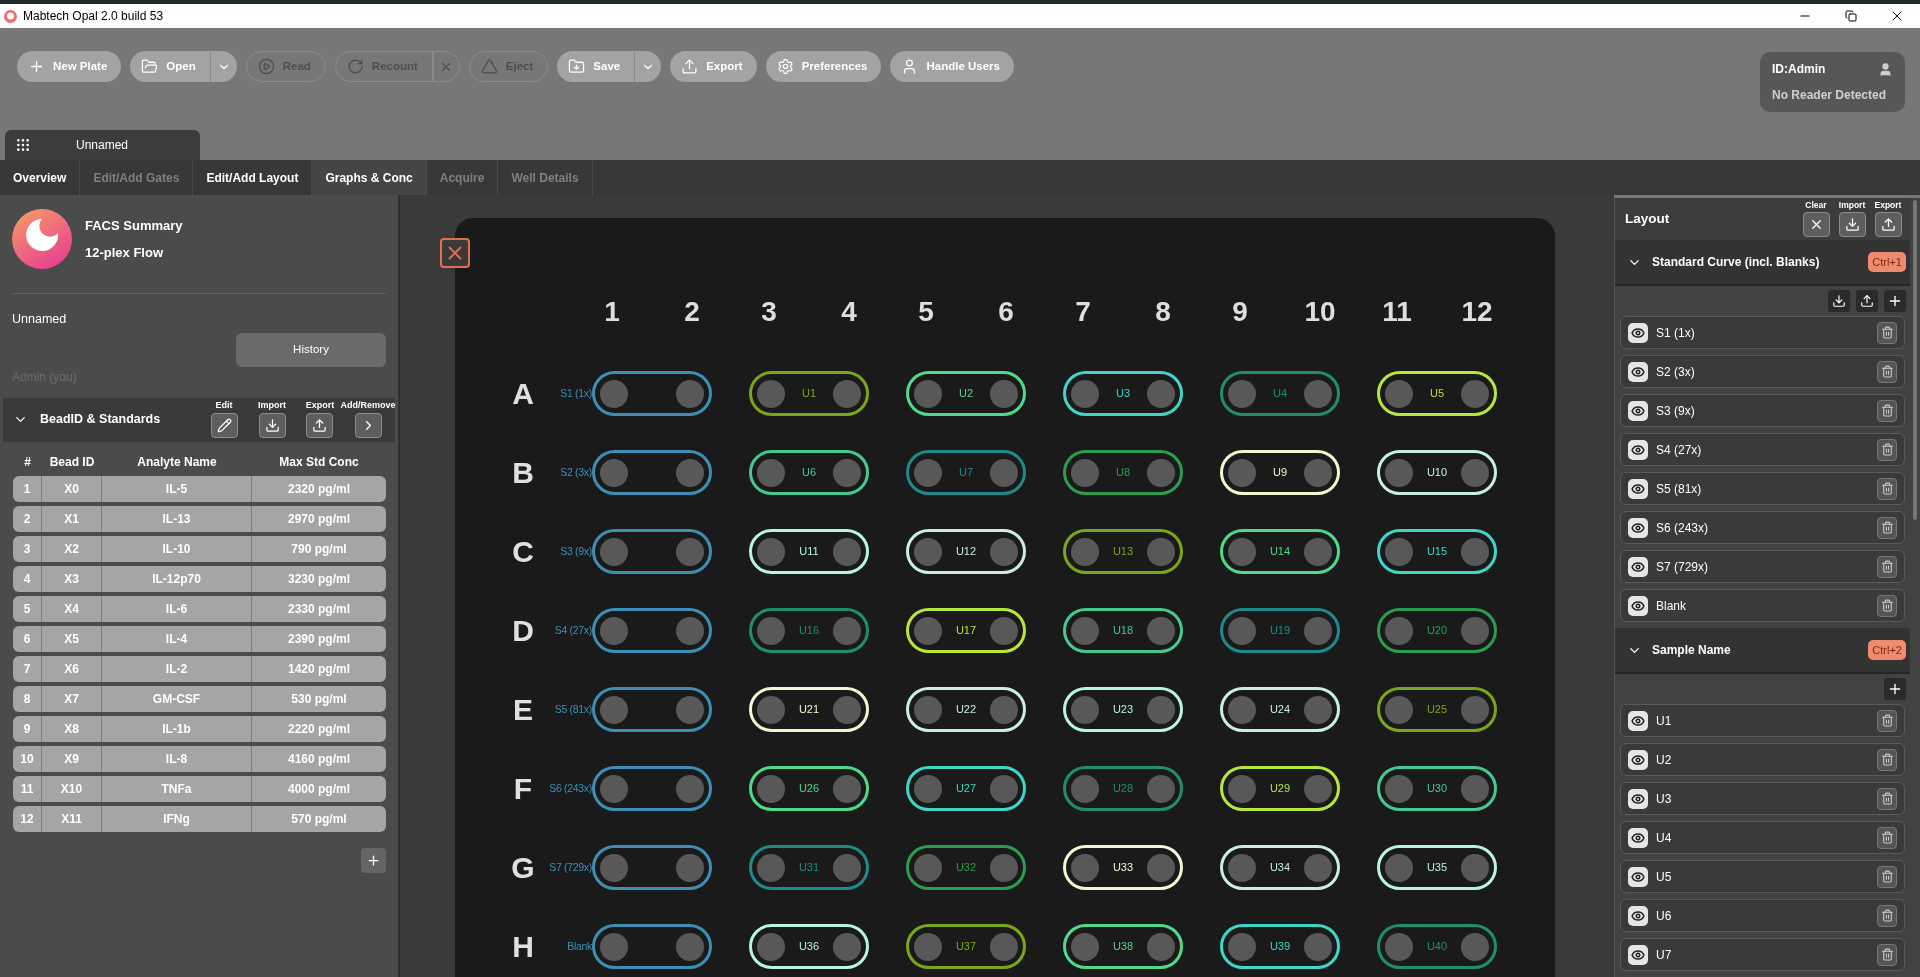 The height and width of the screenshot is (977, 1920). Describe the element at coordinates (1762, 449) in the screenshot. I see `layout-item: S4 (27x)` at that location.